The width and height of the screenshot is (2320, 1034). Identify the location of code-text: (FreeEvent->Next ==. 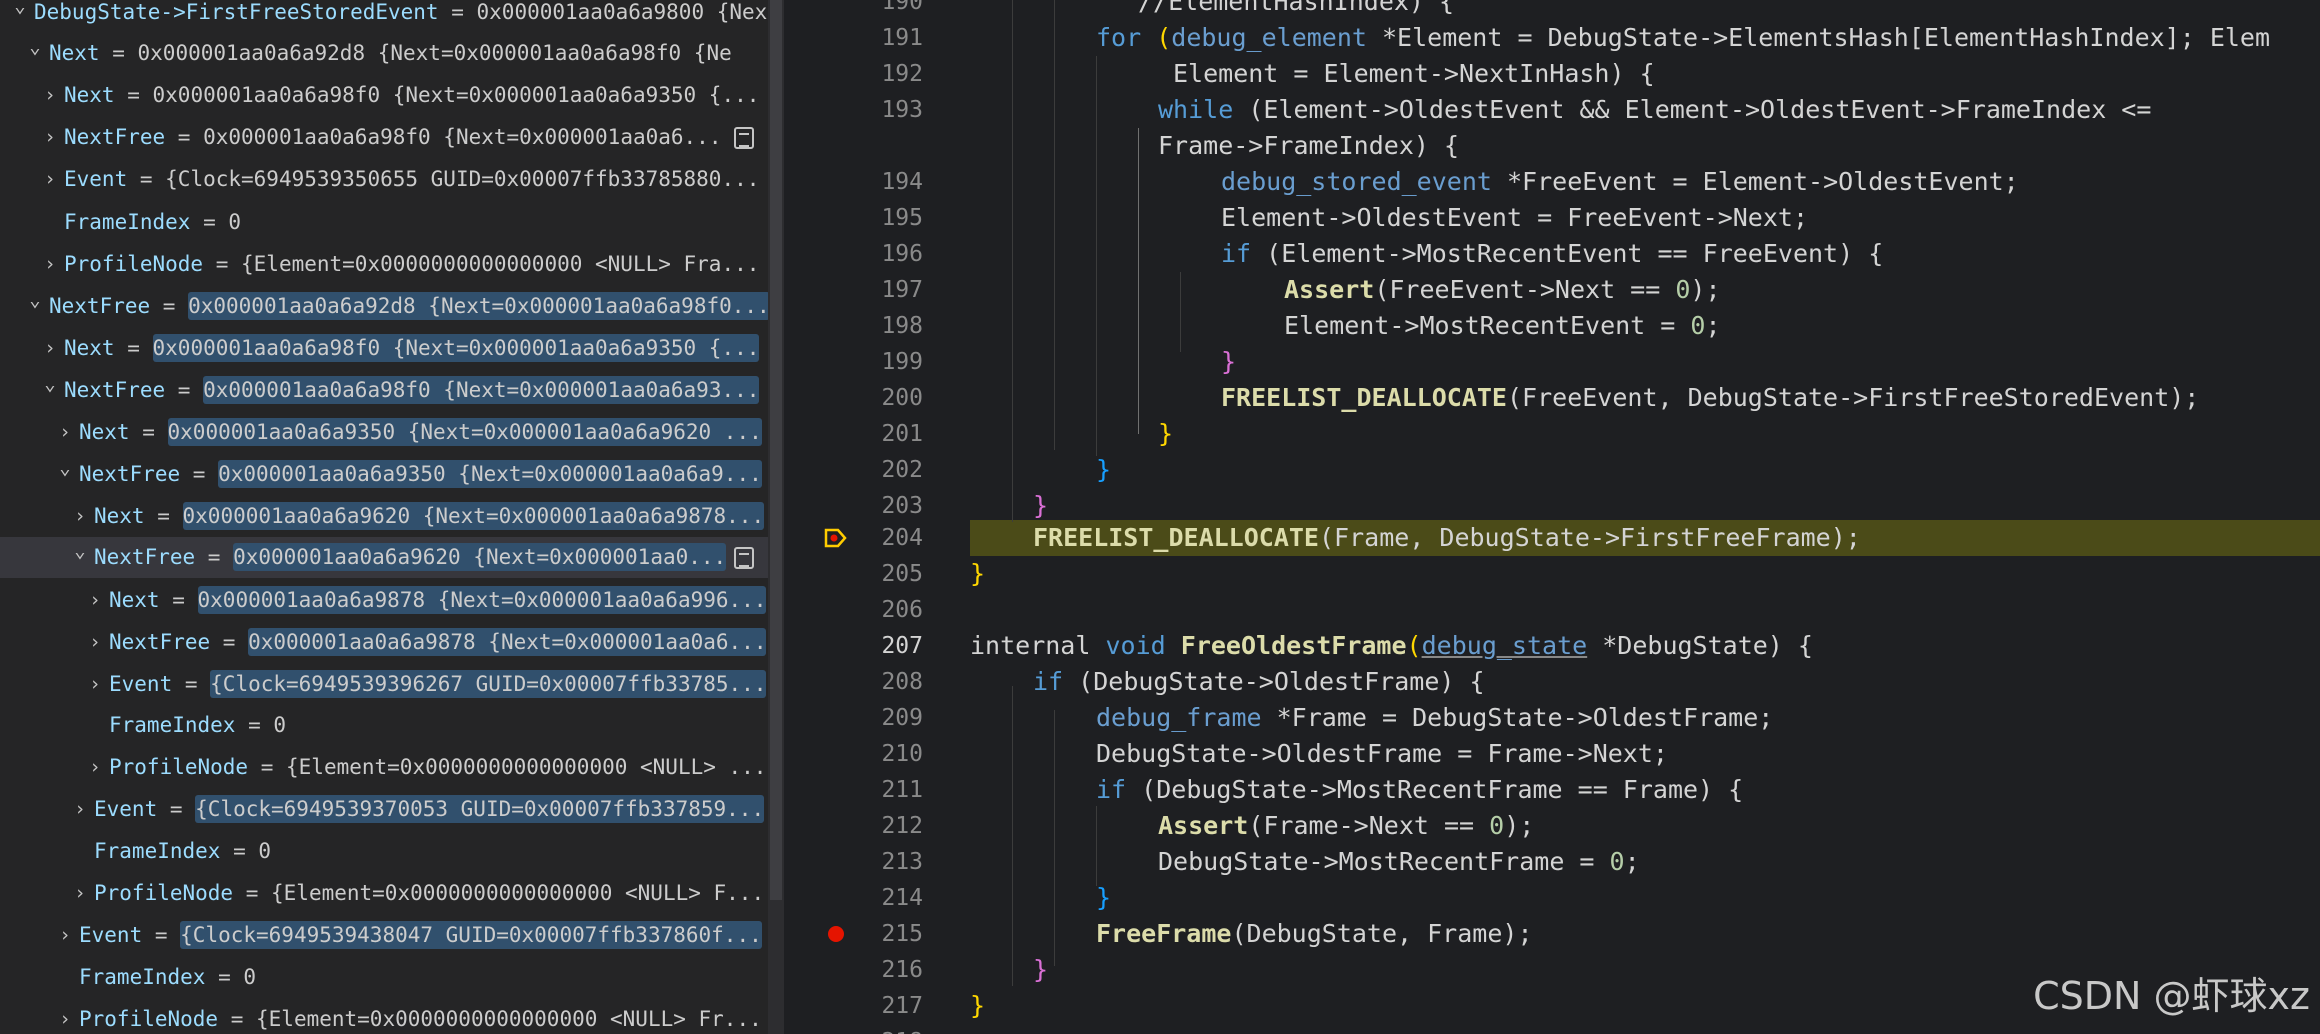
(1525, 289).